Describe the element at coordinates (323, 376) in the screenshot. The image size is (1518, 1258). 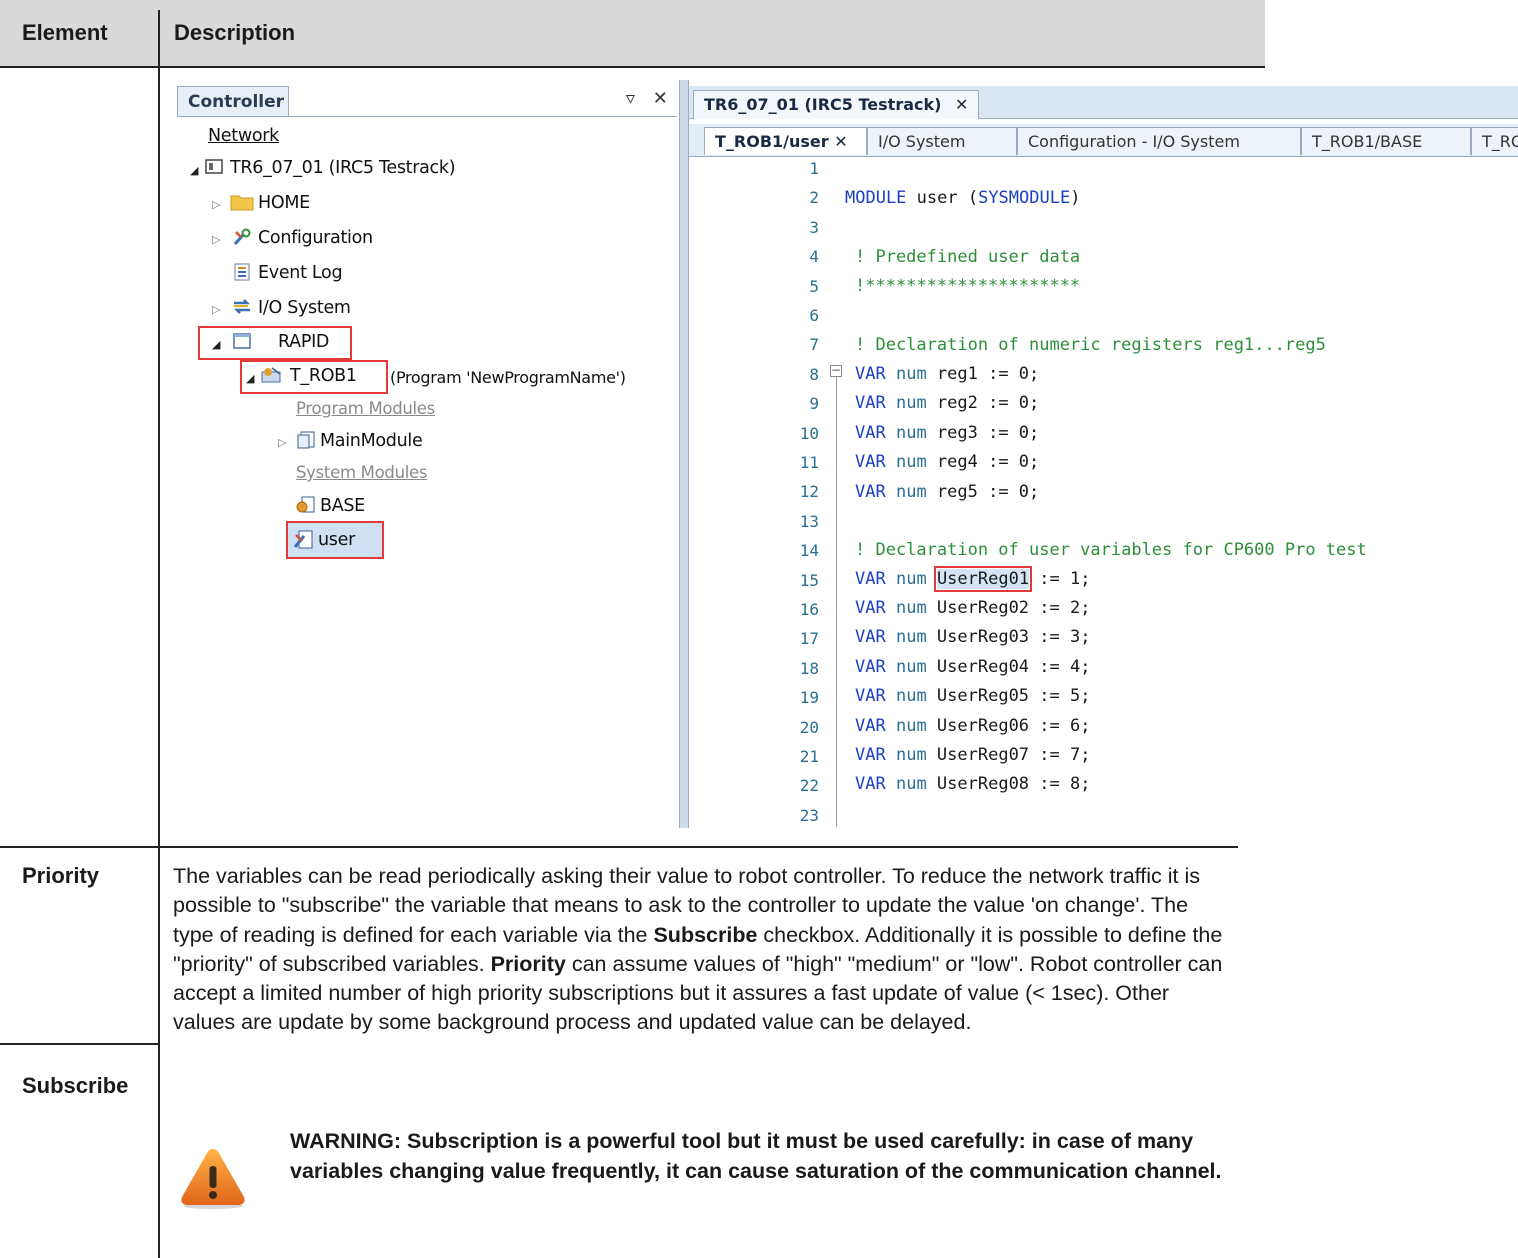
I see `tree-item-t-rob1: T_ROB1` at that location.